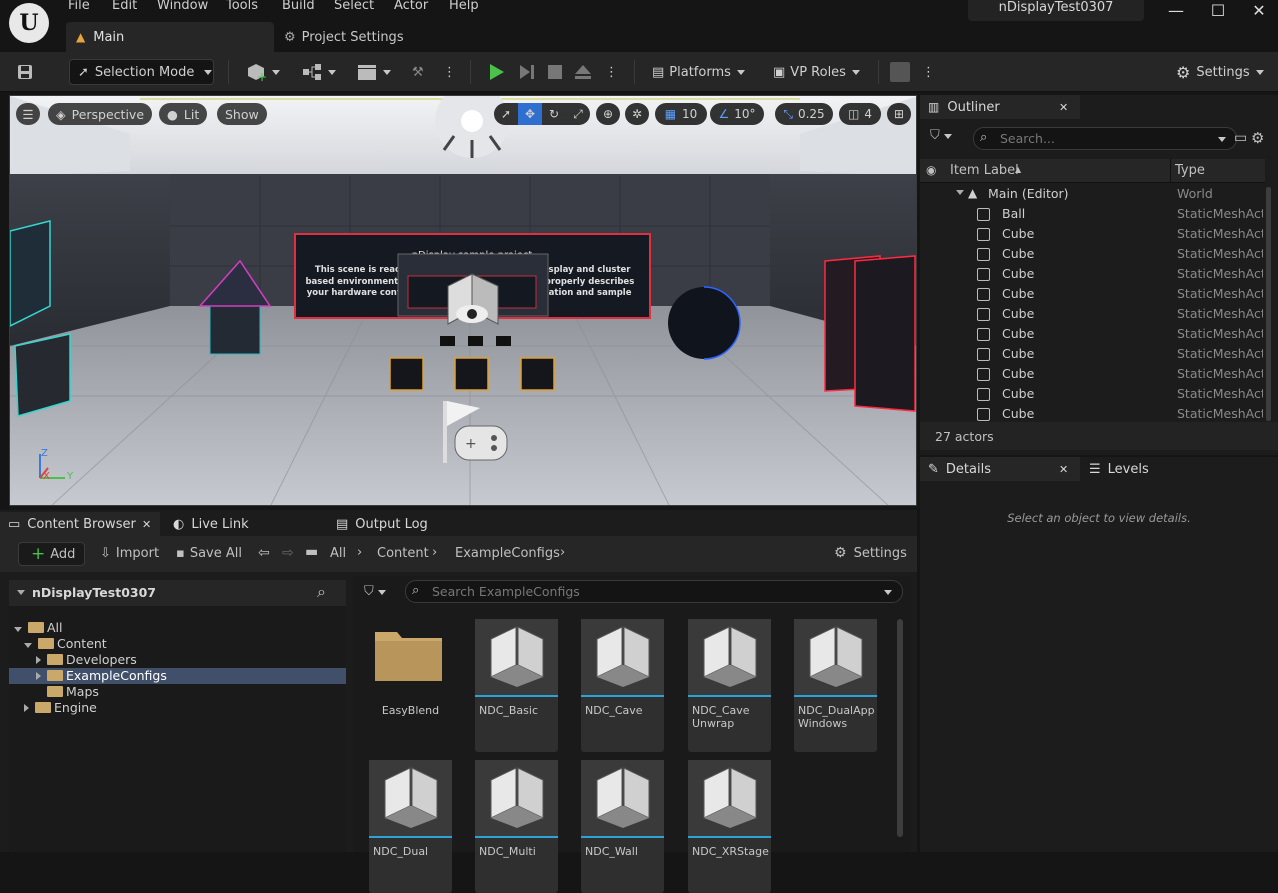 The height and width of the screenshot is (893, 1278). Describe the element at coordinates (900, 728) in the screenshot. I see `asset-scrollbar` at that location.